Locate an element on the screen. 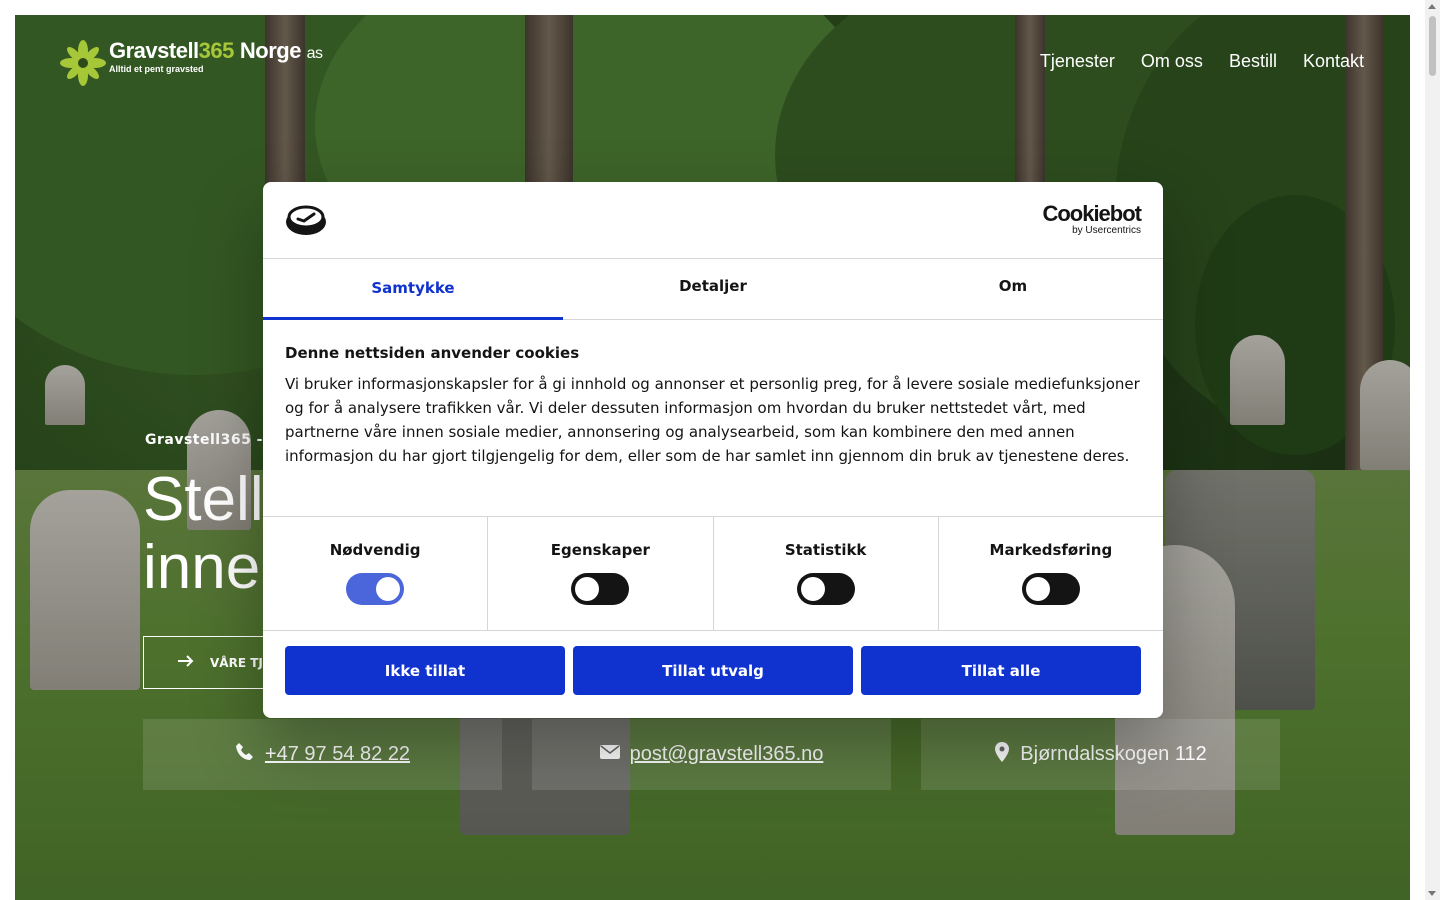 The image size is (1440, 900). nav-item-om-oss: Om oss is located at coordinates (1172, 61).